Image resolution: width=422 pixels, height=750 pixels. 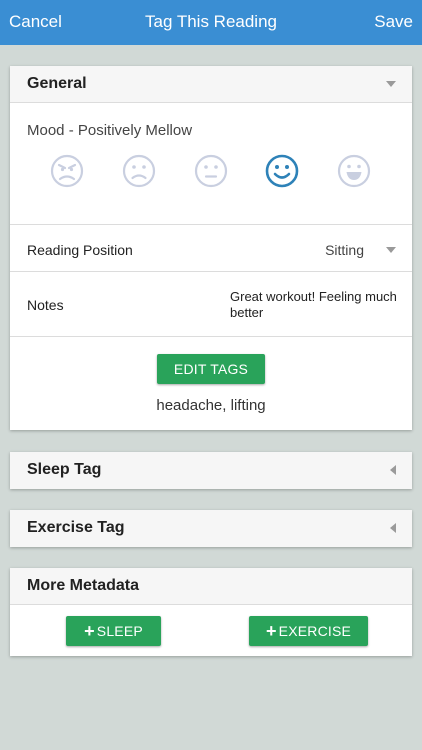 I want to click on exercise-tag-card: Exercise Tag, so click(x=211, y=528).